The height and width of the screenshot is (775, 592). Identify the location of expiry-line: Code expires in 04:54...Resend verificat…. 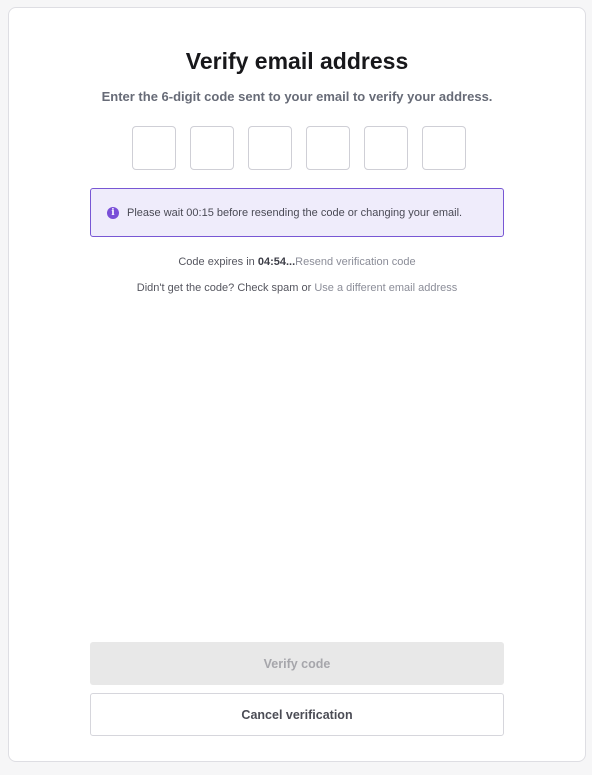
(297, 262).